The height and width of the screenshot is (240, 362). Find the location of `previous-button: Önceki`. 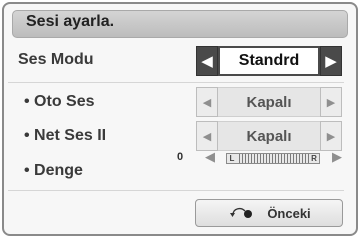

previous-button: Önceki is located at coordinates (269, 213).